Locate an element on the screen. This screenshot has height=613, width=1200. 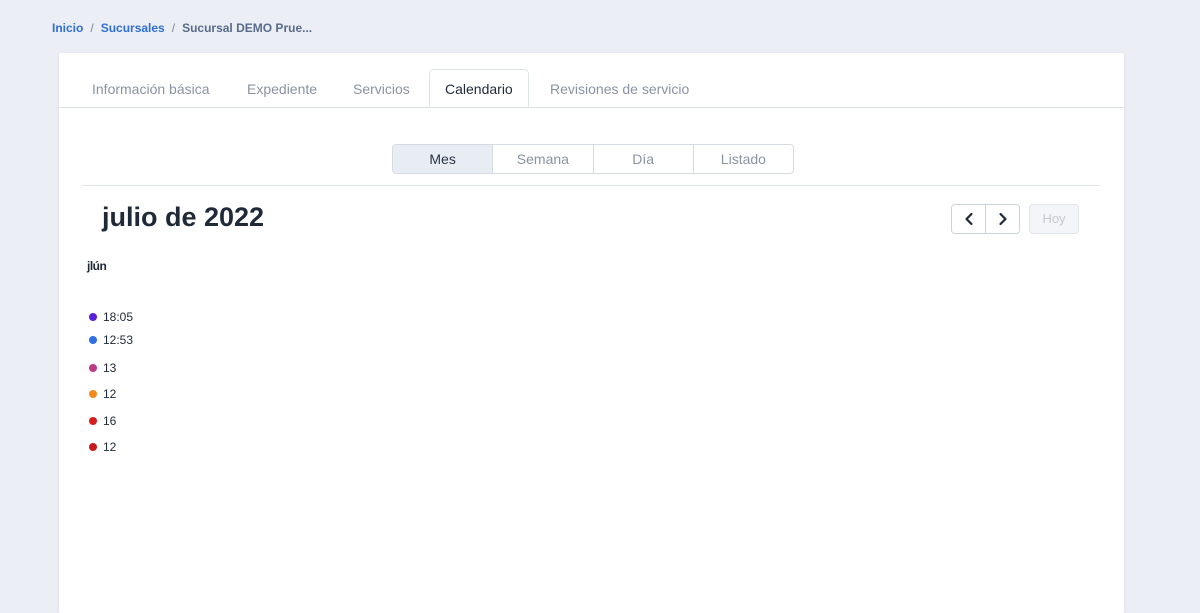
calendar-title: julio de 2022 is located at coordinates (183, 217).